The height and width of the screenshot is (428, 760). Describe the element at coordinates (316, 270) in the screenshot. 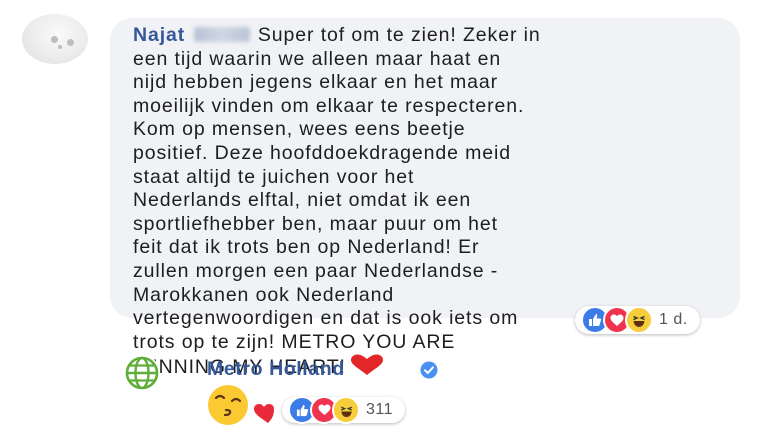

I see `comment-line: zullen morgen een paar Nederlandse -` at that location.